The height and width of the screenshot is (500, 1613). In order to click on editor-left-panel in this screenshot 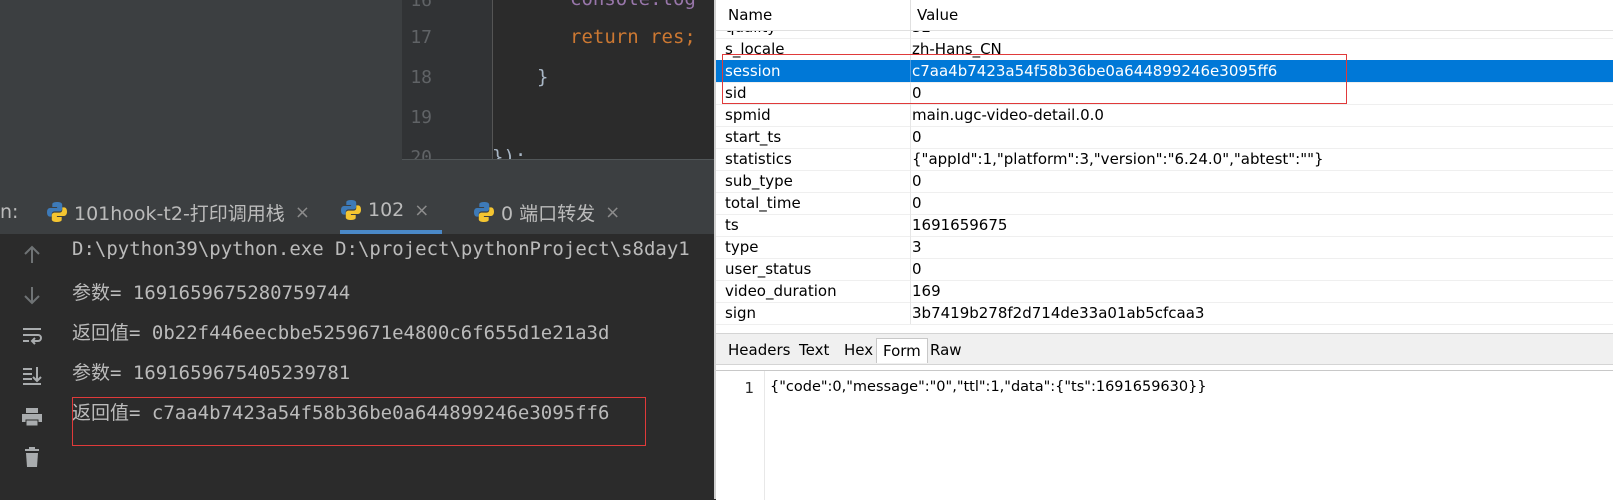, I will do `click(201, 95)`.